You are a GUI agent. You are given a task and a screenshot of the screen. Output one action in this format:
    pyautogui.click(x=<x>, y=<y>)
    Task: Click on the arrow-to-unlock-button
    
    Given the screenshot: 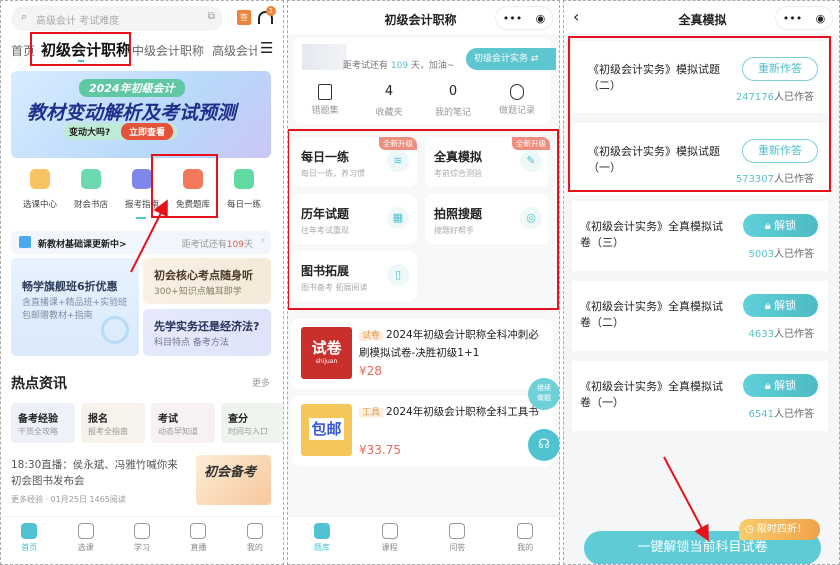 What is the action you would take?
    pyautogui.click(x=686, y=499)
    